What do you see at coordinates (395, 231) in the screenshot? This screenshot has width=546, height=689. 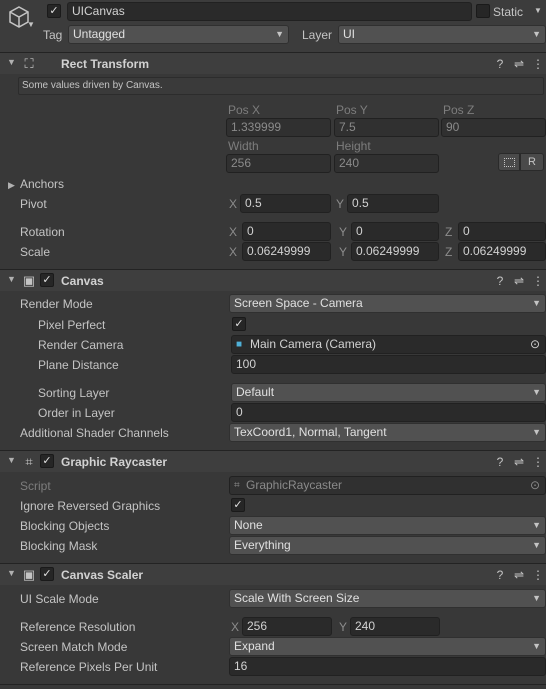 I see `rotation-y-field: 0` at bounding box center [395, 231].